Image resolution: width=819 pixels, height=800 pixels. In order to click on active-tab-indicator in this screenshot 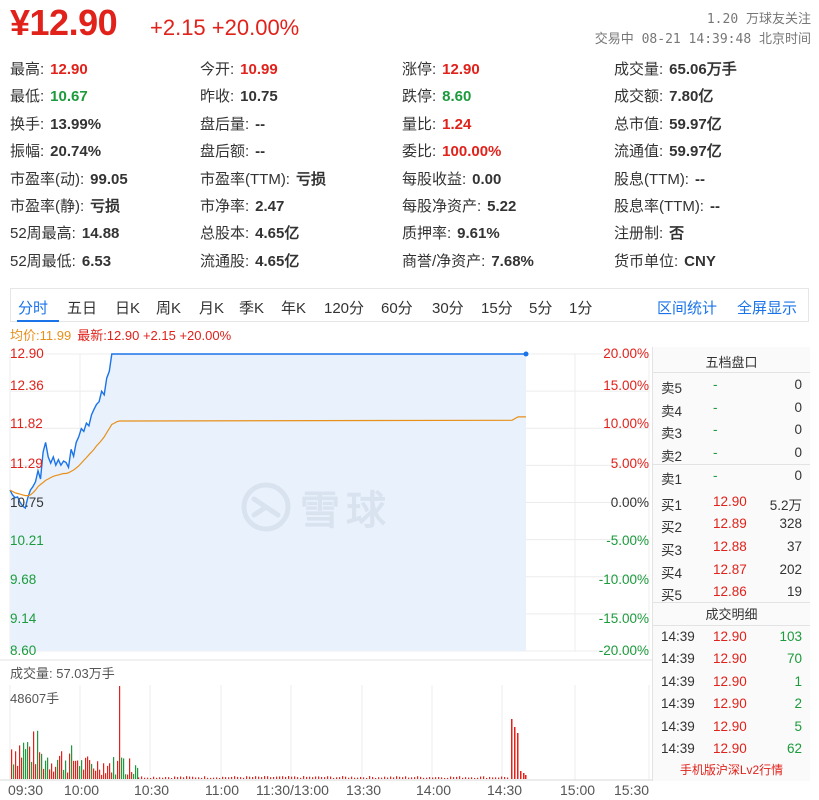, I will do `click(38, 321)`.